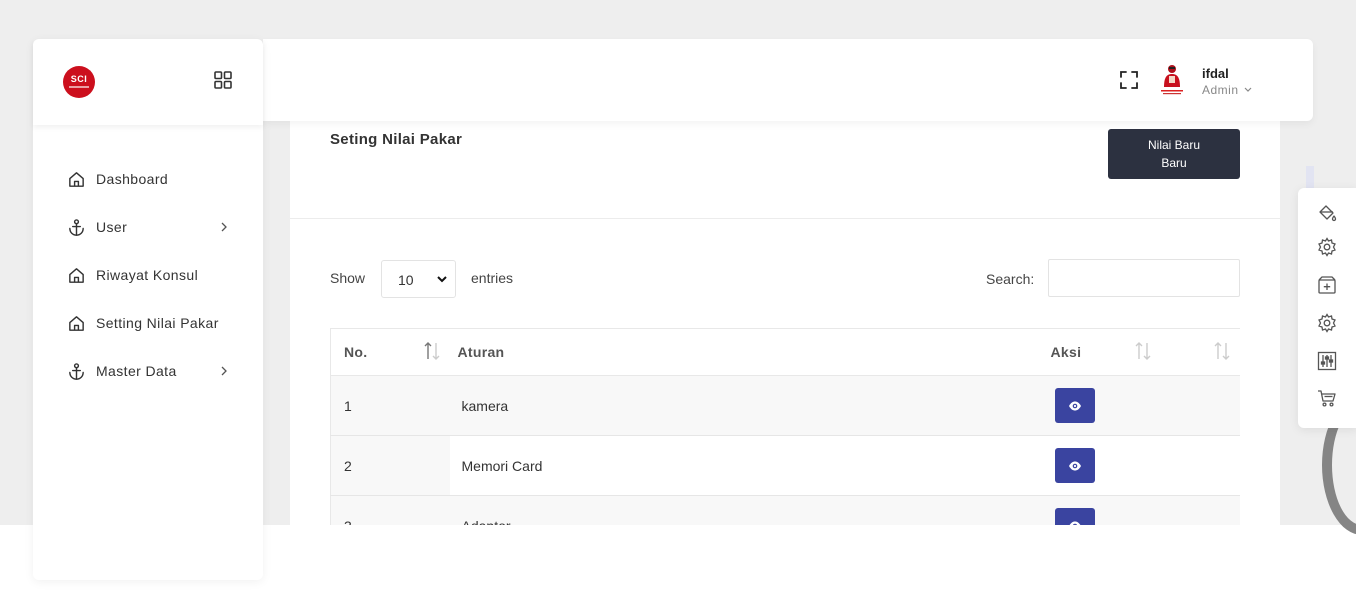 This screenshot has height=615, width=1356. I want to click on sidebar-item-label: Master Data, so click(136, 371).